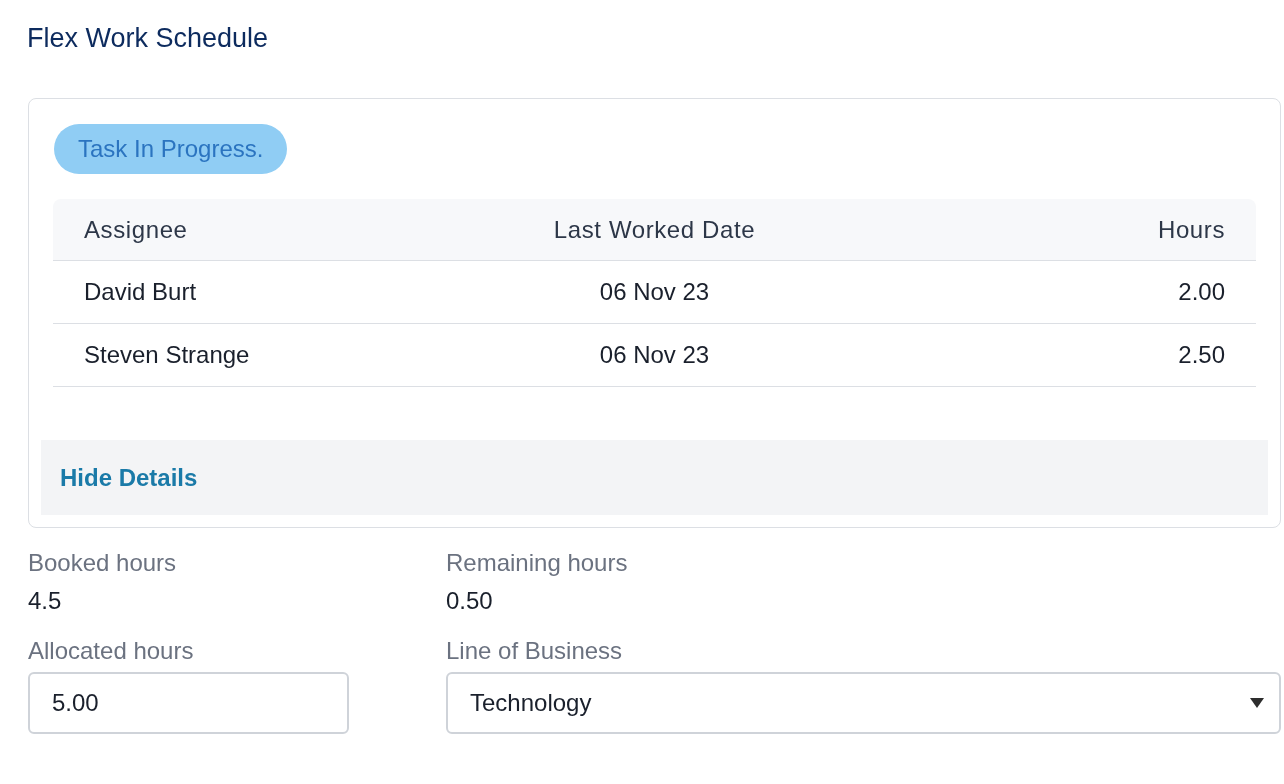 Image resolution: width=1284 pixels, height=784 pixels. What do you see at coordinates (1190, 229) in the screenshot?
I see `column-header: Hours` at bounding box center [1190, 229].